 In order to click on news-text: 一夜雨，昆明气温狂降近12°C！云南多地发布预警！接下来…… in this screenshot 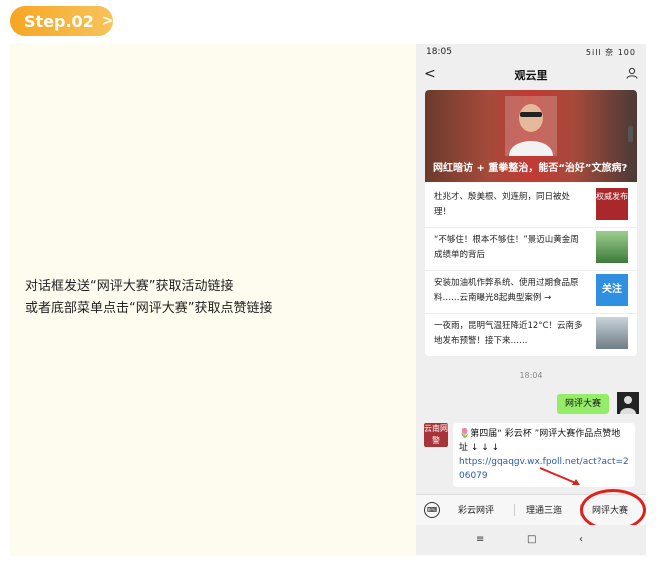, I will do `click(508, 333)`.